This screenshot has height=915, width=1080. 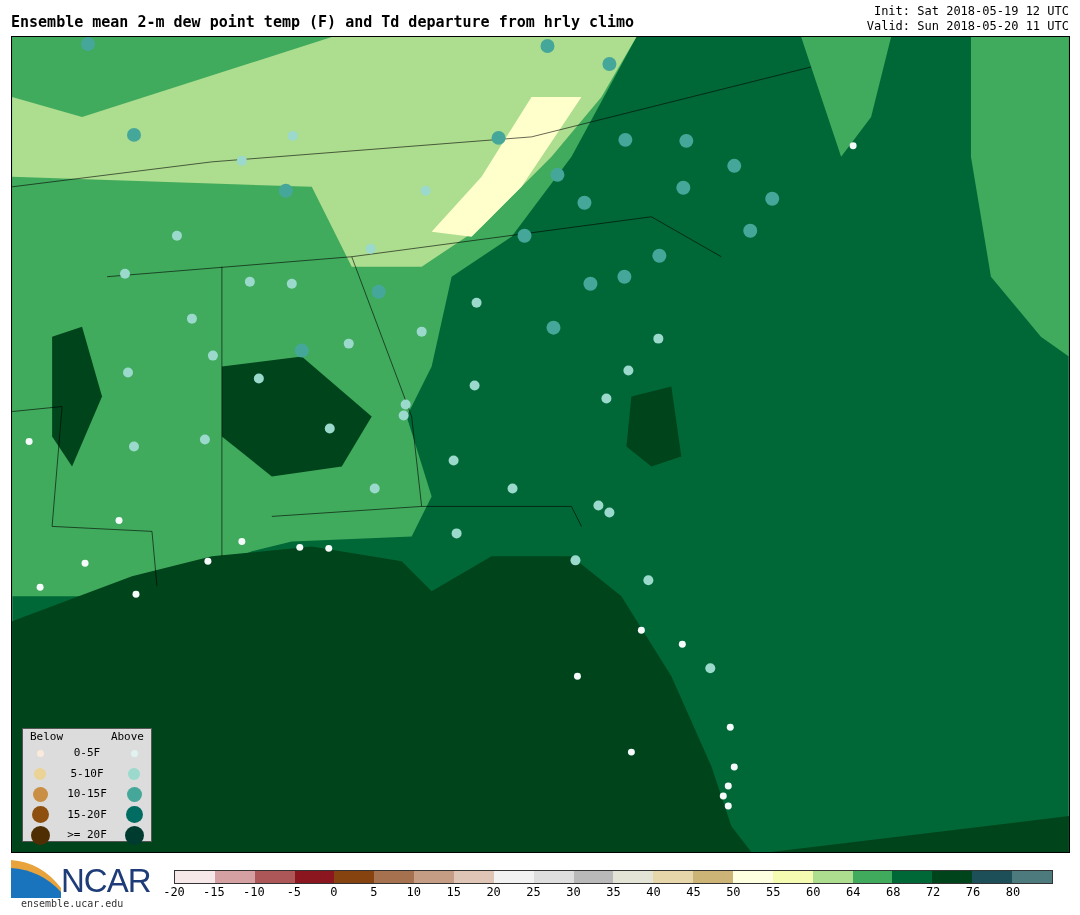 I want to click on tick-label: 0, so click(x=334, y=892).